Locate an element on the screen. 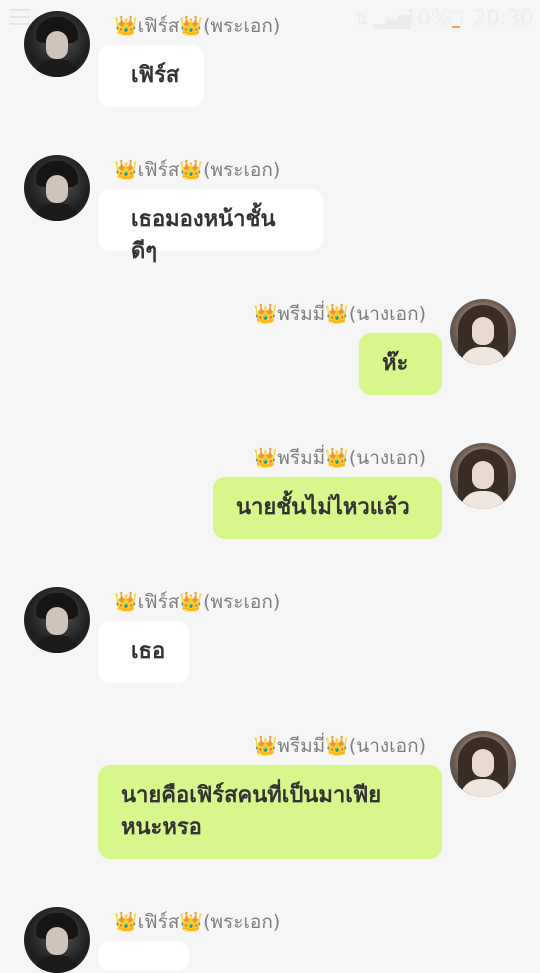  signal-icon: ⇅ ▂▄▆ is located at coordinates (383, 19).